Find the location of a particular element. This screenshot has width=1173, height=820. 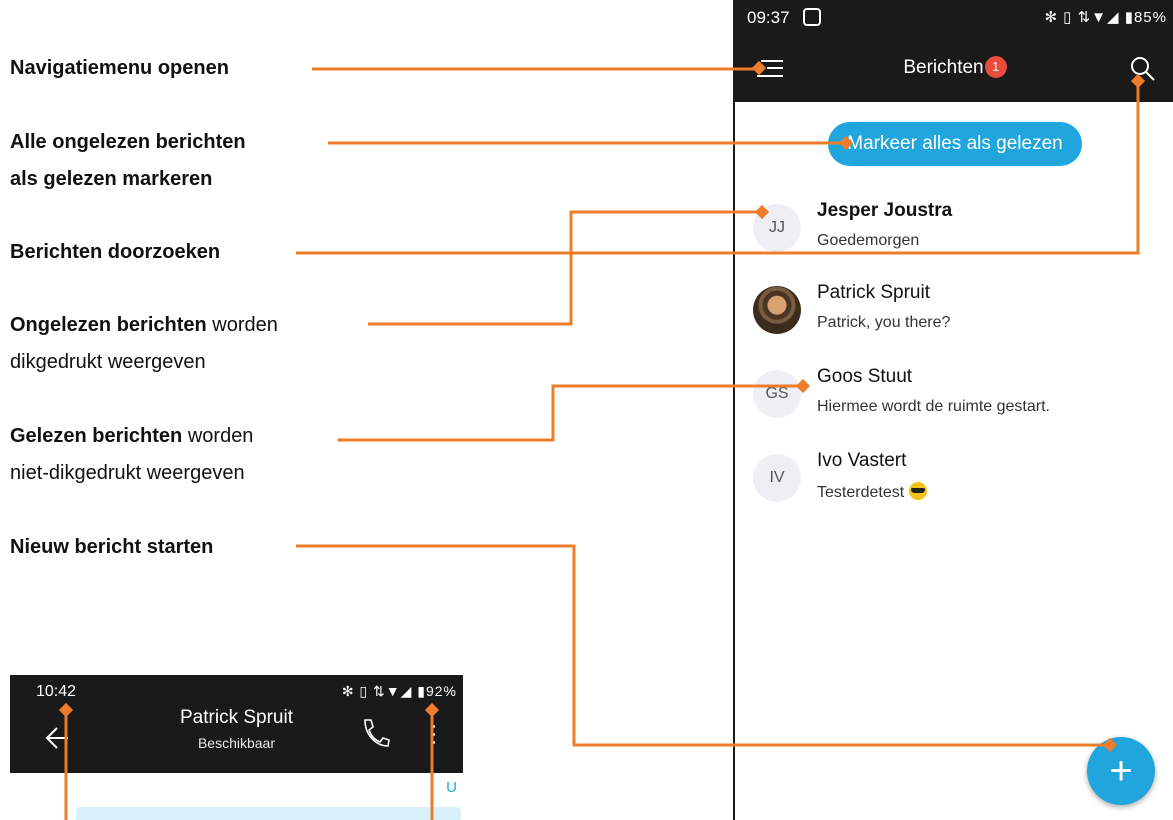

conversation-item: JJ Jesper Joustra Goedemorgen is located at coordinates (954, 235).